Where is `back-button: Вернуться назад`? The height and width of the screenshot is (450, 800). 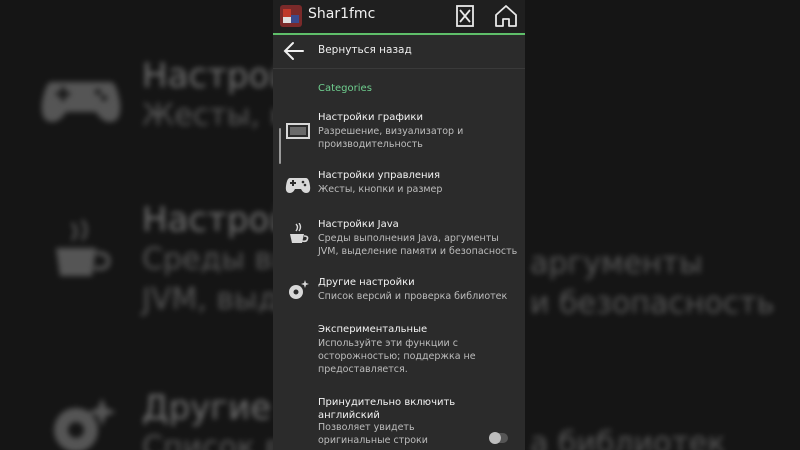 back-button: Вернуться назад is located at coordinates (399, 52).